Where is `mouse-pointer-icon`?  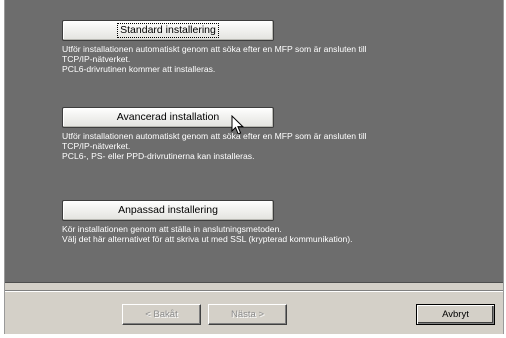
mouse-pointer-icon is located at coordinates (238, 125).